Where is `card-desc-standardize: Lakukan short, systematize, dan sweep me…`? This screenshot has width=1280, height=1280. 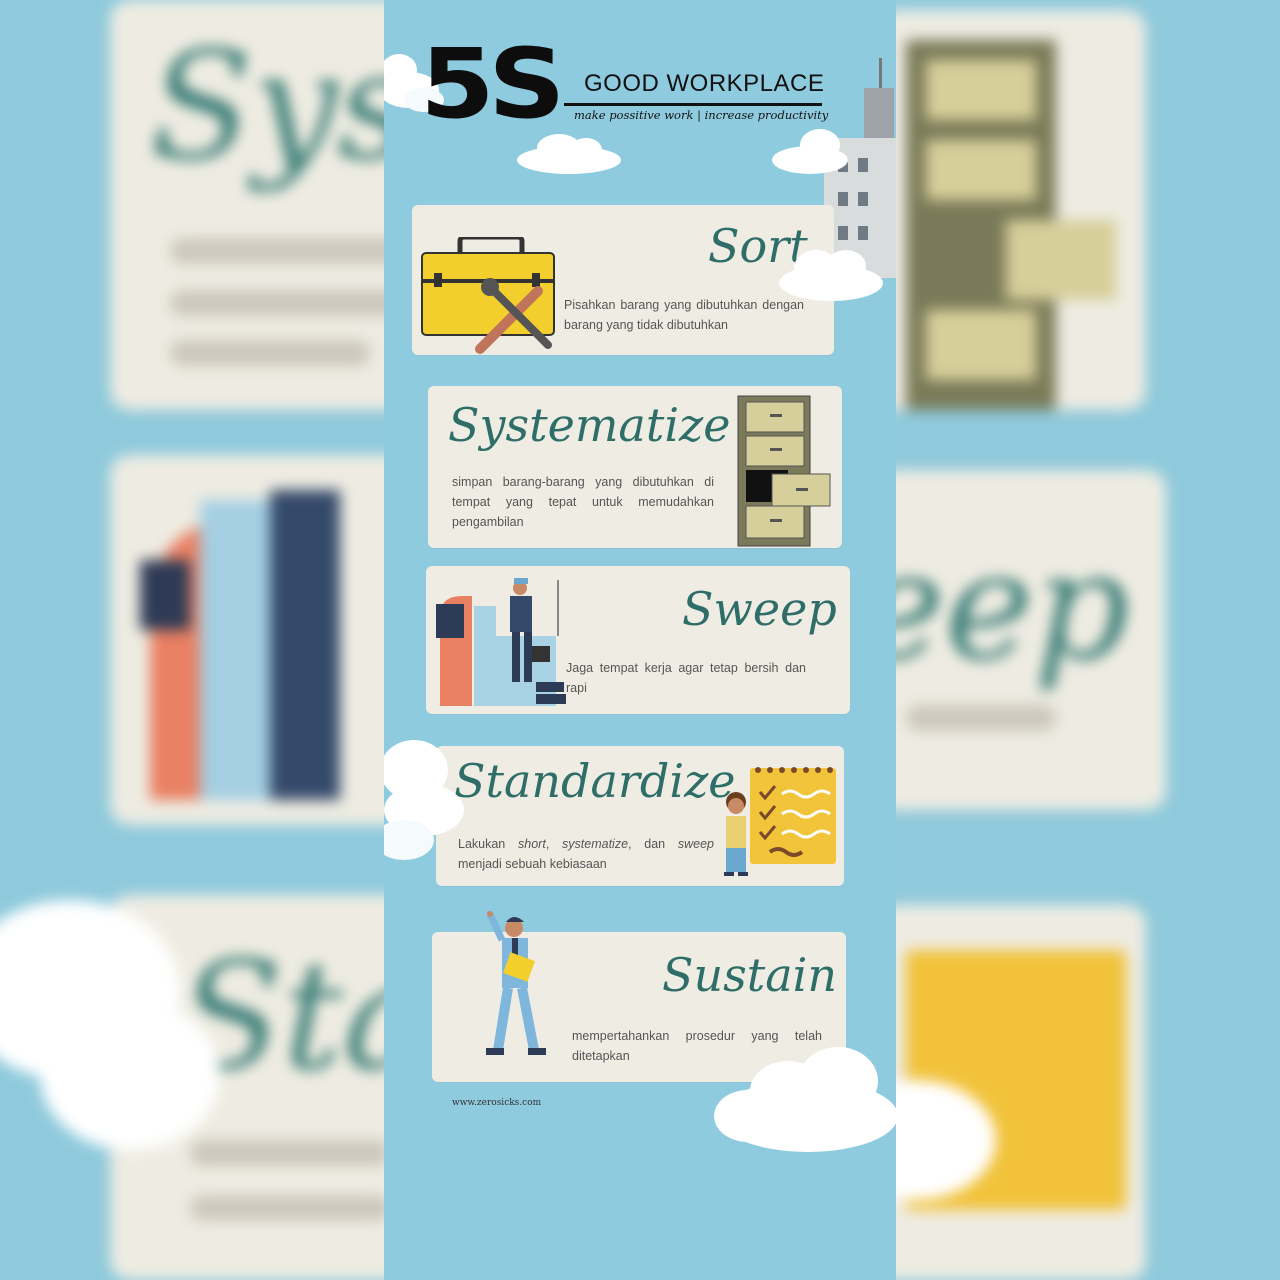
card-desc-standardize: Lakukan short, systematize, dan sweep me… is located at coordinates (586, 854).